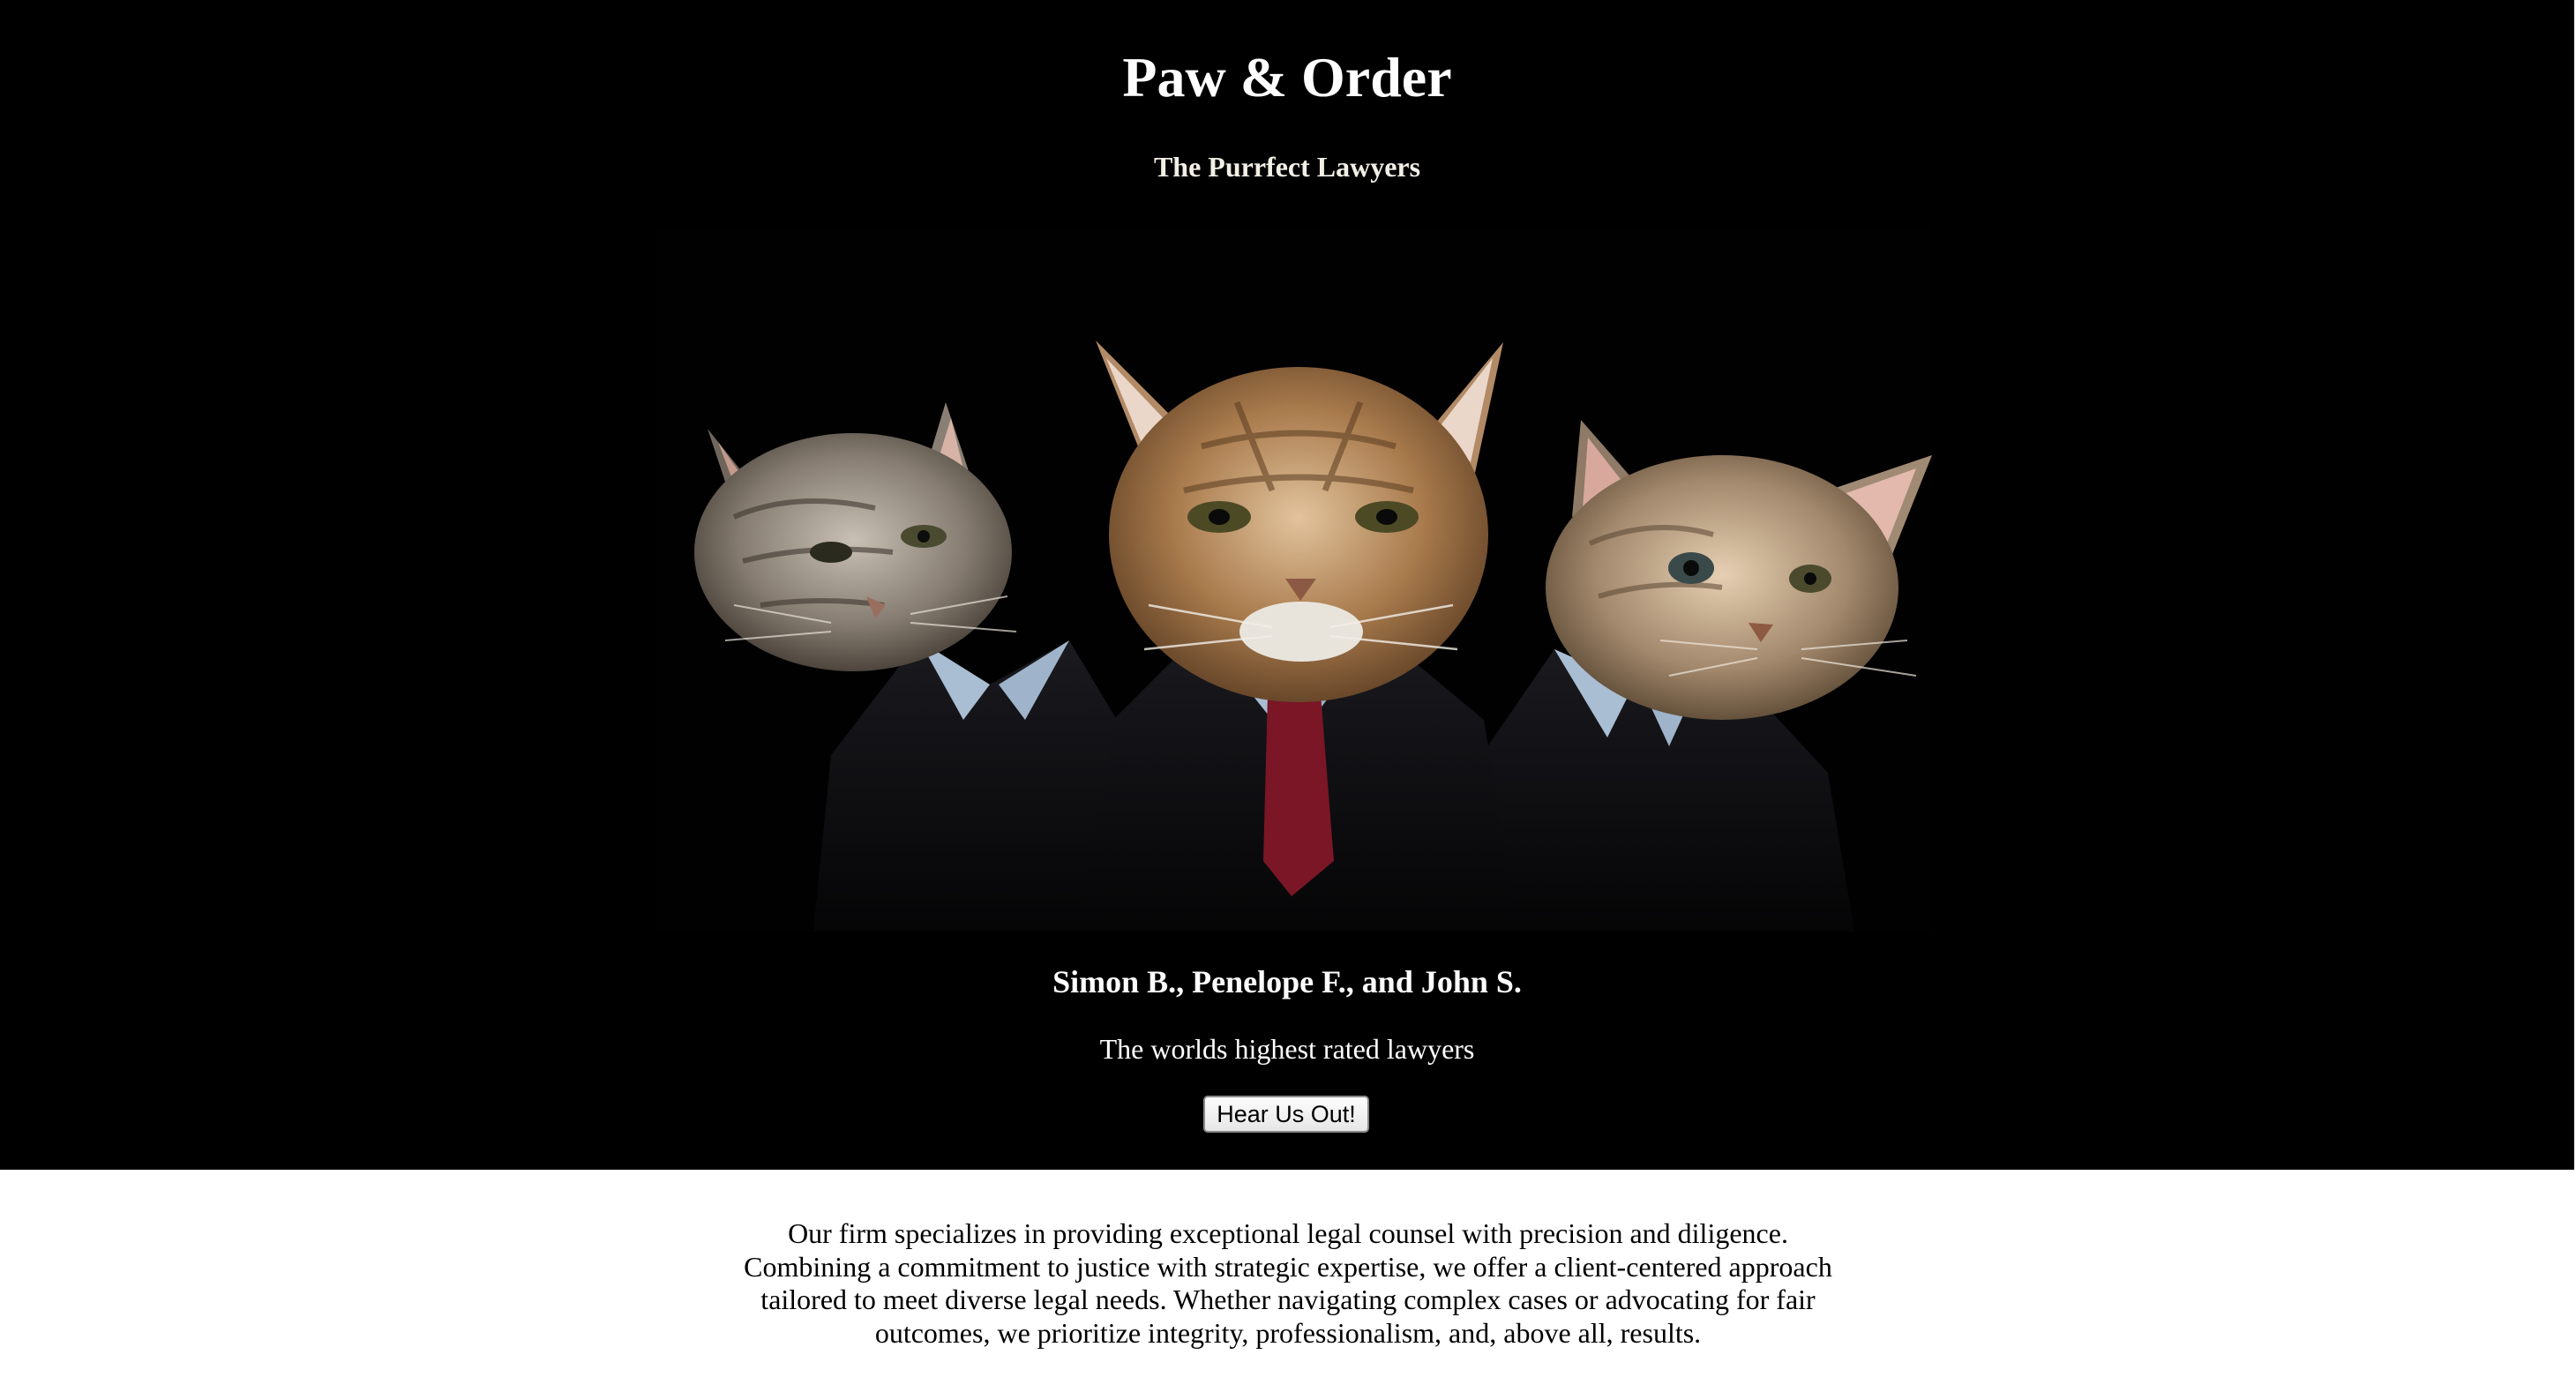 The width and height of the screenshot is (2576, 1392). I want to click on lawyer-names: Simon B., Penelope F., and John S., so click(1287, 981).